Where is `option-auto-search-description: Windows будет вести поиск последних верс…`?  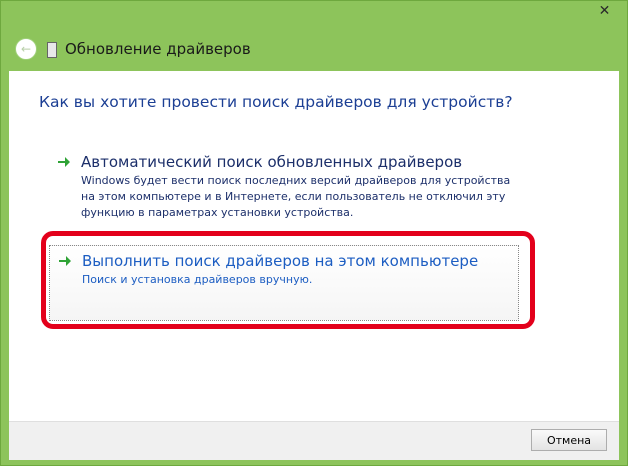 option-auto-search-description: Windows будет вести поиск последних верс… is located at coordinates (296, 196).